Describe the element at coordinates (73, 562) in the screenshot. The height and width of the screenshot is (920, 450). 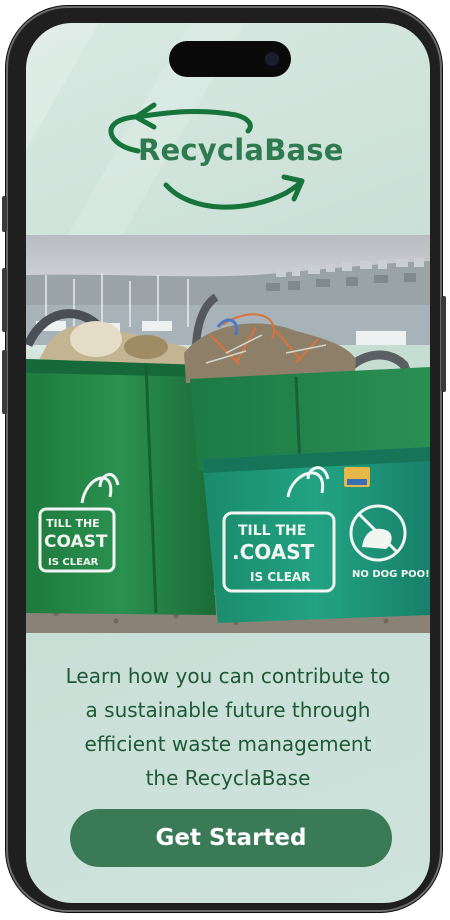
I see `bag-left-line-3: IS CLEAR` at that location.